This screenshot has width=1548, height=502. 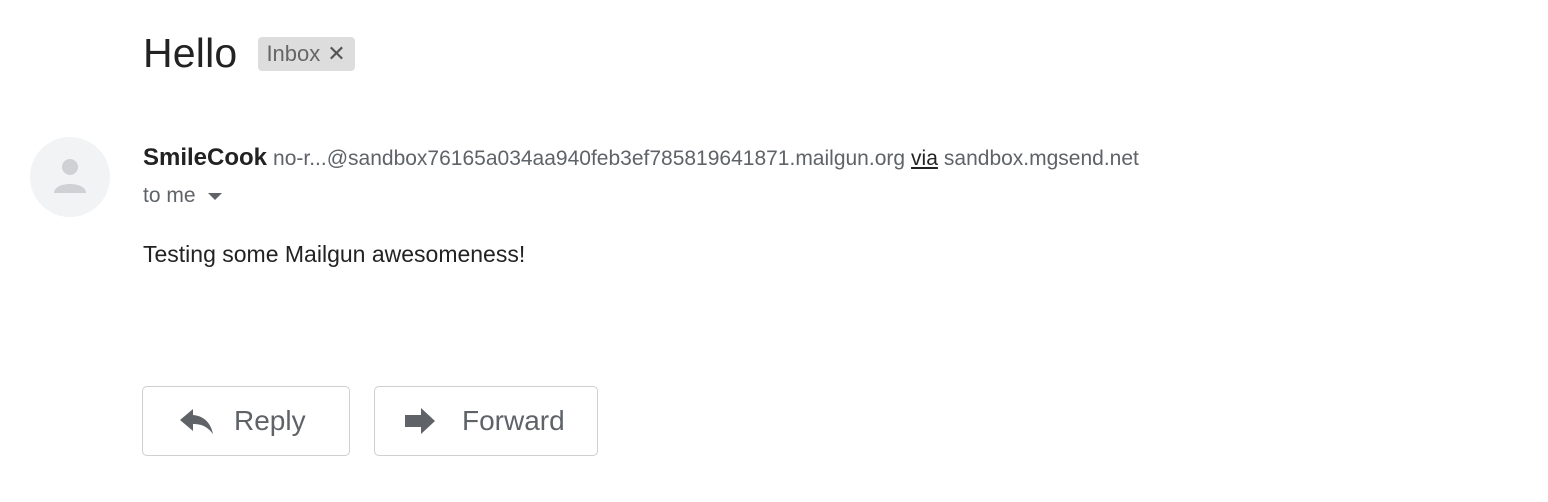 What do you see at coordinates (334, 254) in the screenshot?
I see `email-body: Testing some Mailgun awesomeness!` at bounding box center [334, 254].